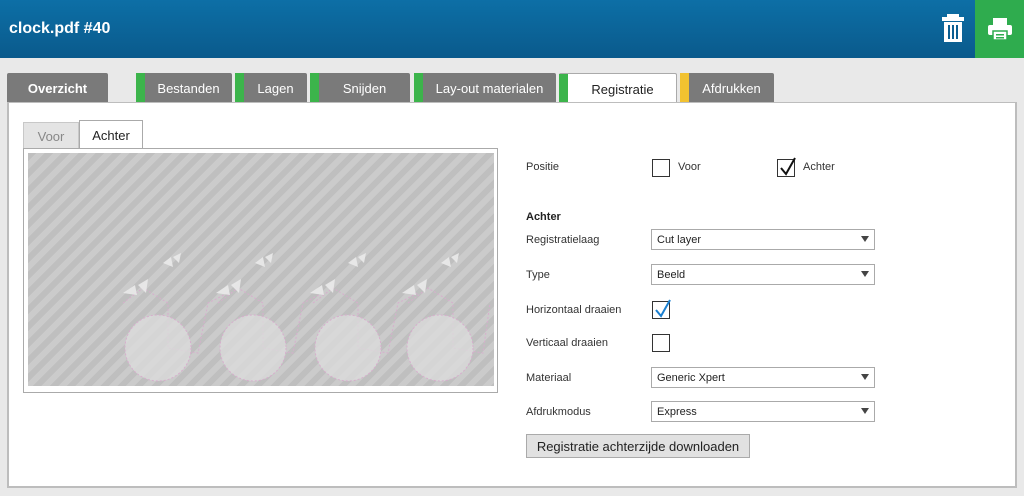 This screenshot has height=496, width=1024. I want to click on positie-achter-label: Achter, so click(819, 167).